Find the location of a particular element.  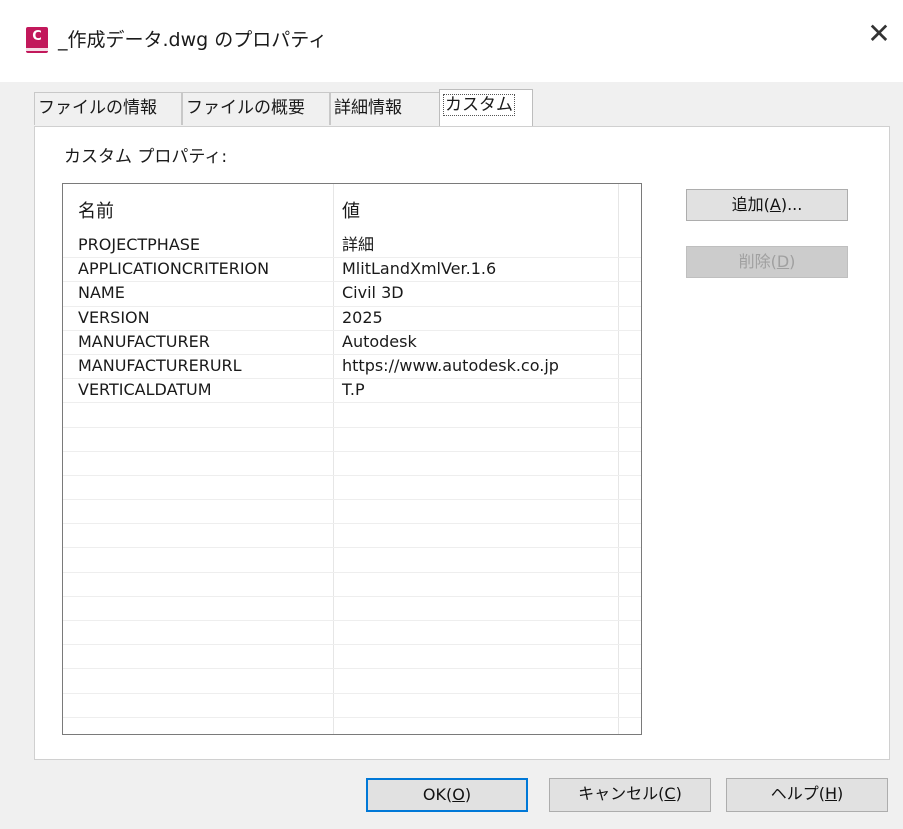

civil3d-app-icon: C is located at coordinates (37, 40).